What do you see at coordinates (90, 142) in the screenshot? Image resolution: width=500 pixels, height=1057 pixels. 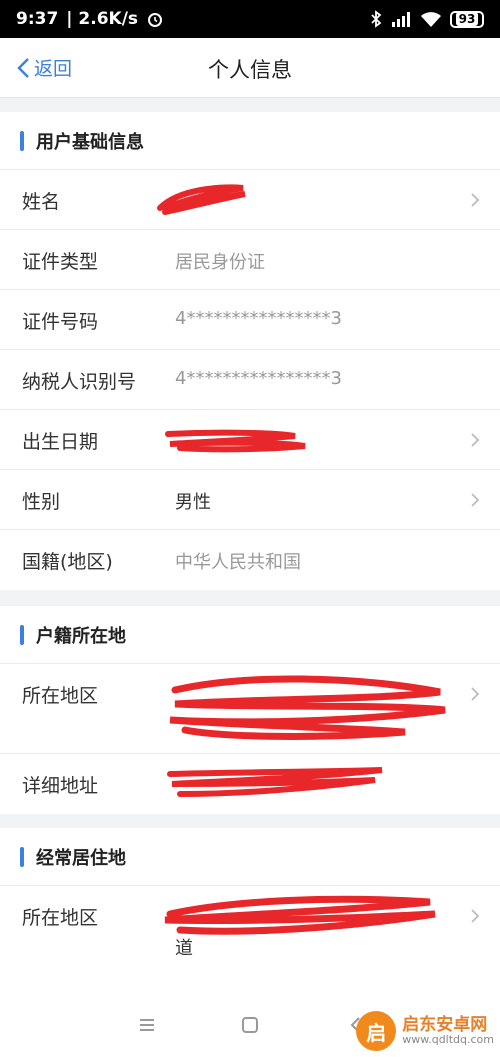 I see `section-title: 用户基础信息` at bounding box center [90, 142].